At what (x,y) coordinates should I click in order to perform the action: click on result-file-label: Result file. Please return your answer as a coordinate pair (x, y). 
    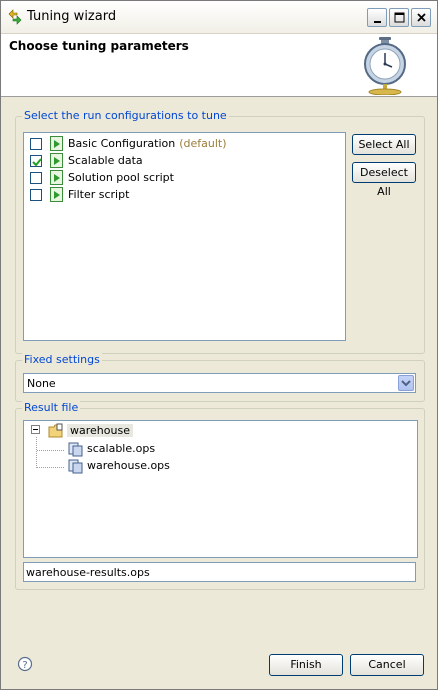
    Looking at the image, I should click on (51, 407).